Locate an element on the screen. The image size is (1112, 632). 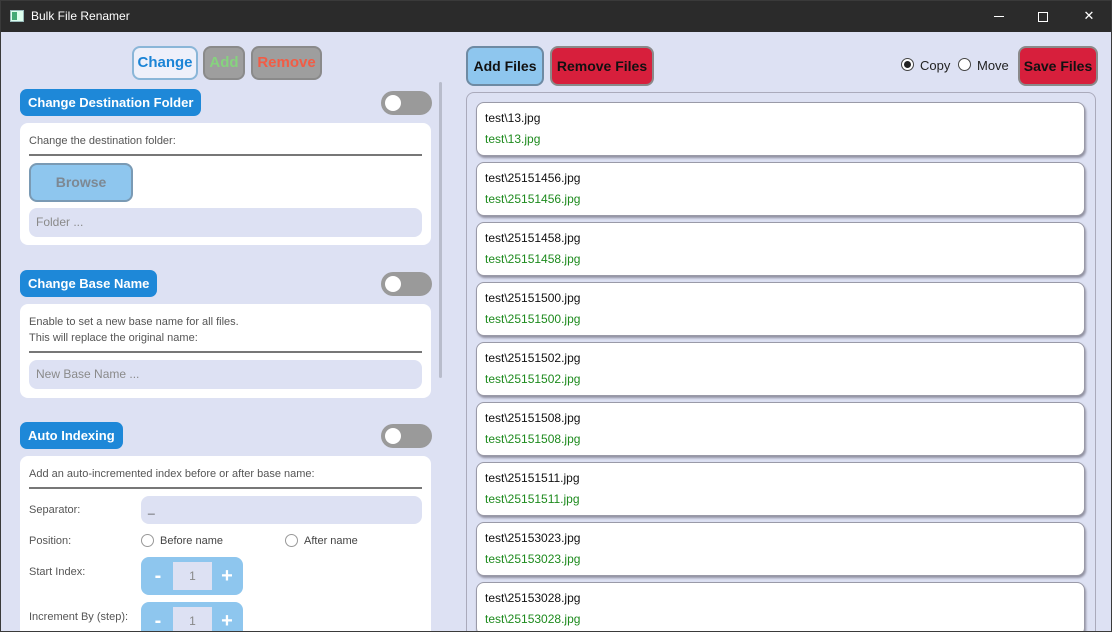
start-index-stepper: - 1 + is located at coordinates (192, 576).